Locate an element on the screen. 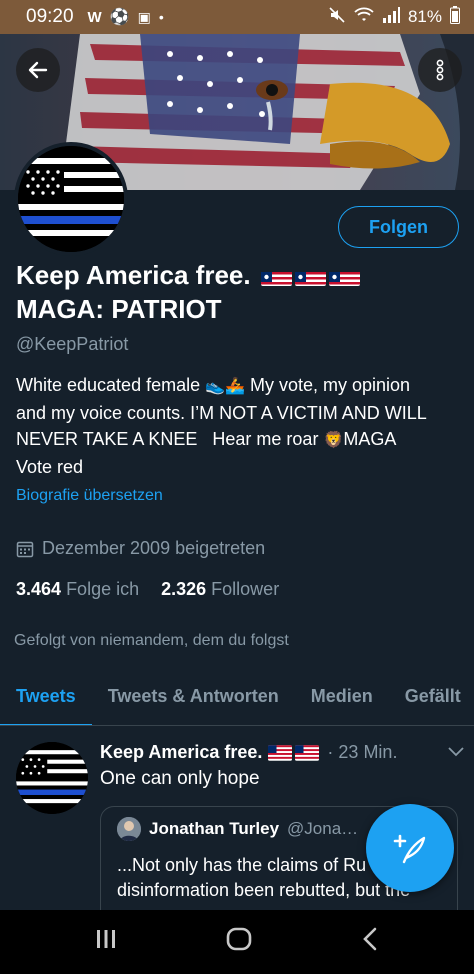  soccer-icon: ⚽ is located at coordinates (119, 17).